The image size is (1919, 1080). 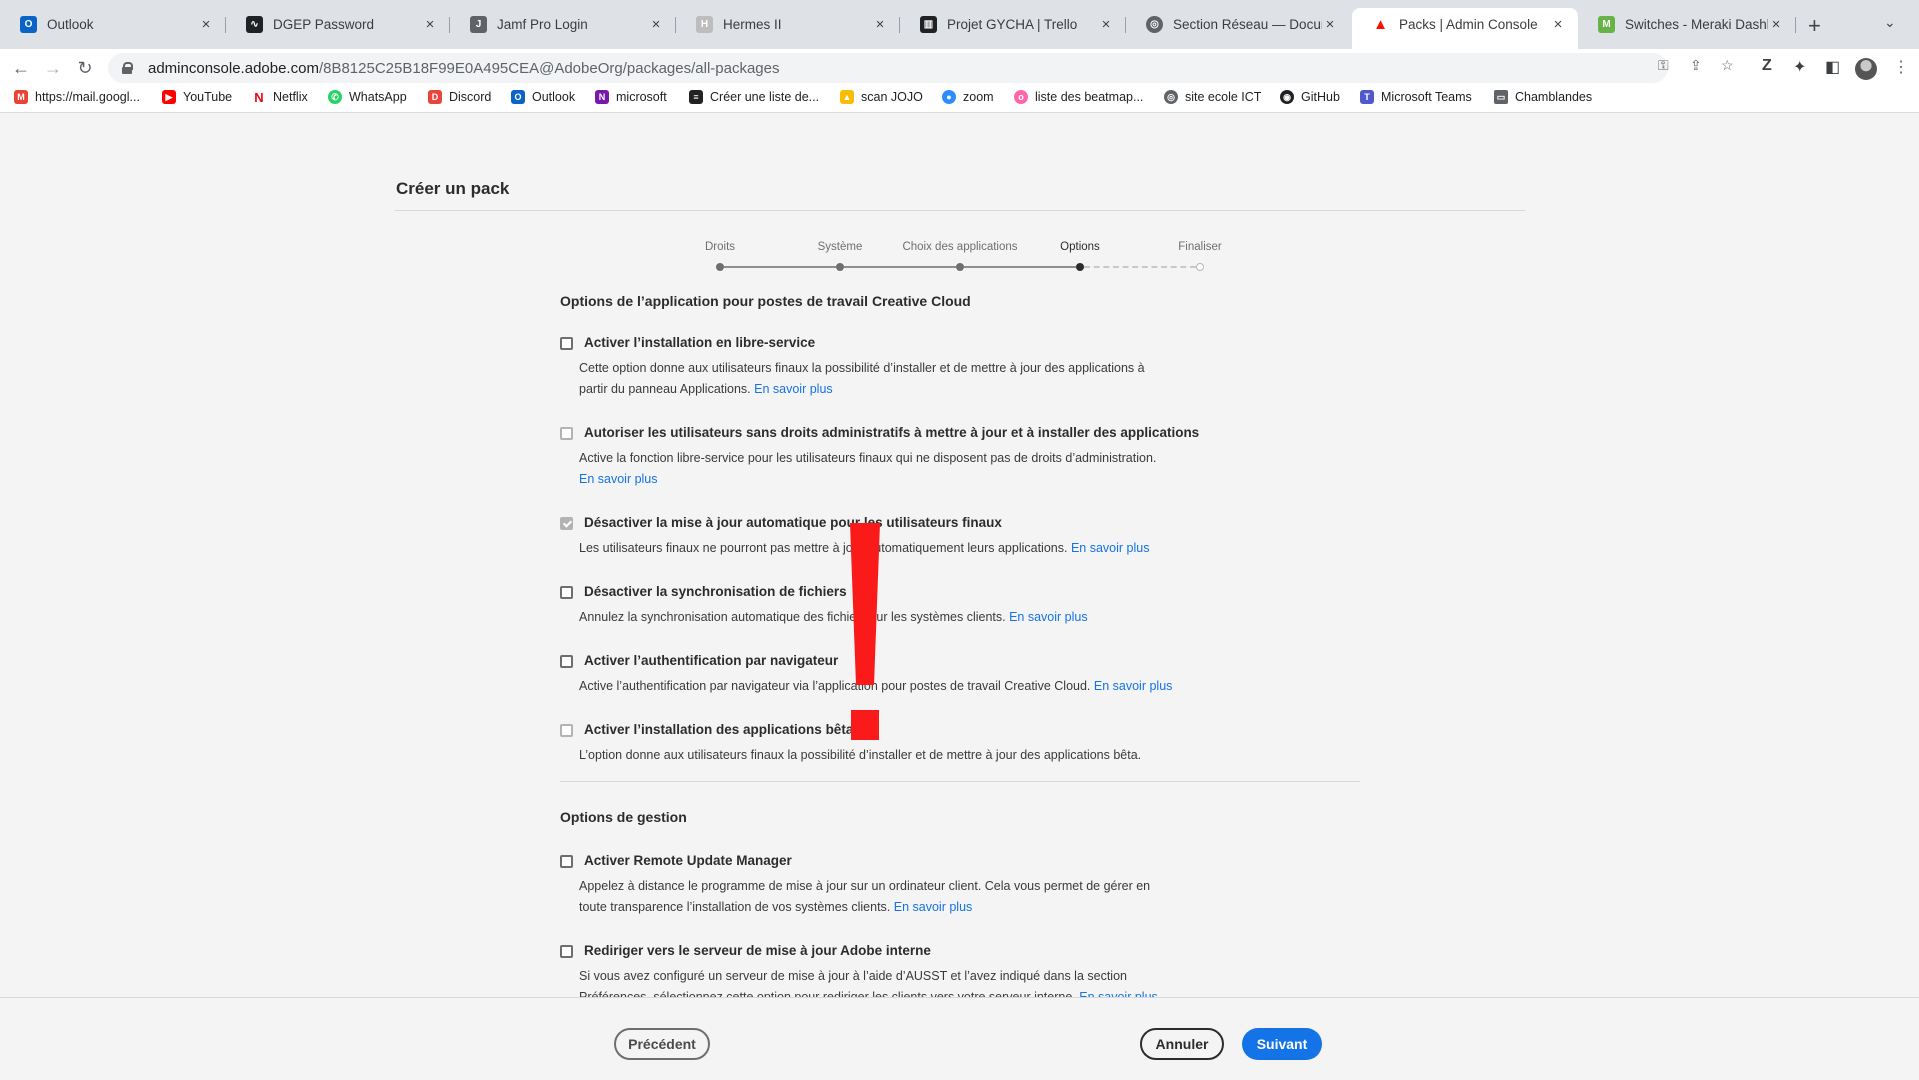 I want to click on exclamation-bar, so click(x=865, y=604).